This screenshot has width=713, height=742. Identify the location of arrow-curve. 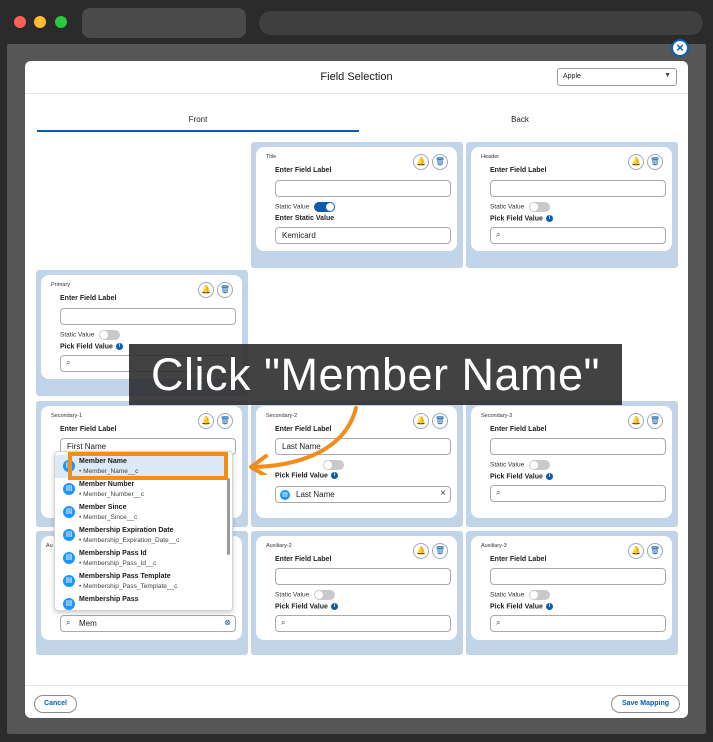
(305, 437).